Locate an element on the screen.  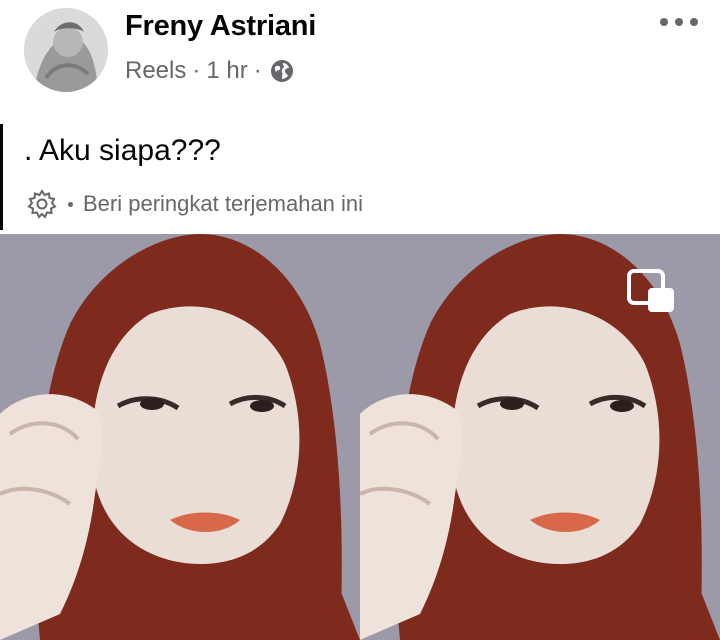
post-time: 1 hr is located at coordinates (226, 71).